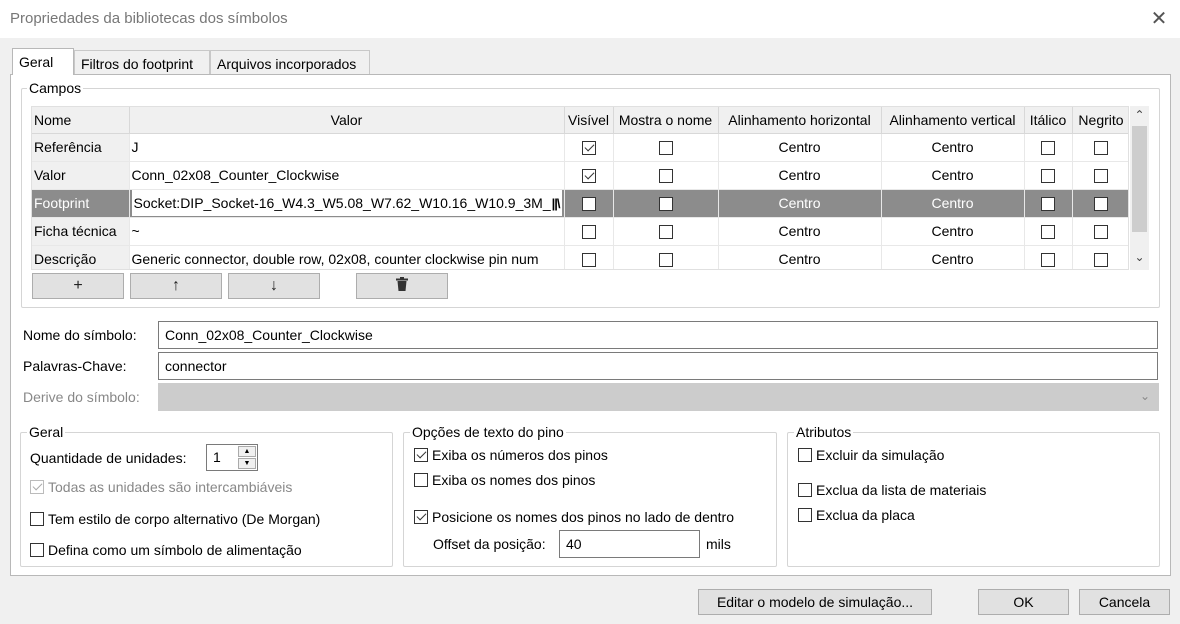 The width and height of the screenshot is (1180, 624). What do you see at coordinates (81, 120) in the screenshot?
I see `col-nome: Nome` at bounding box center [81, 120].